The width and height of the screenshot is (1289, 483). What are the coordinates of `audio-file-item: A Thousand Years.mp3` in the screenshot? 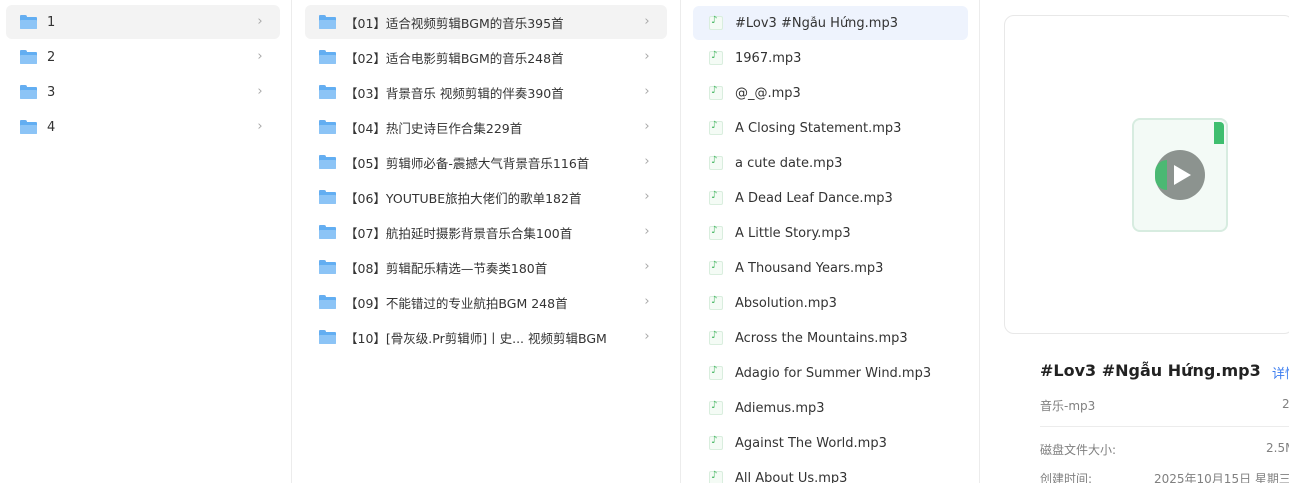 It's located at (830, 268).